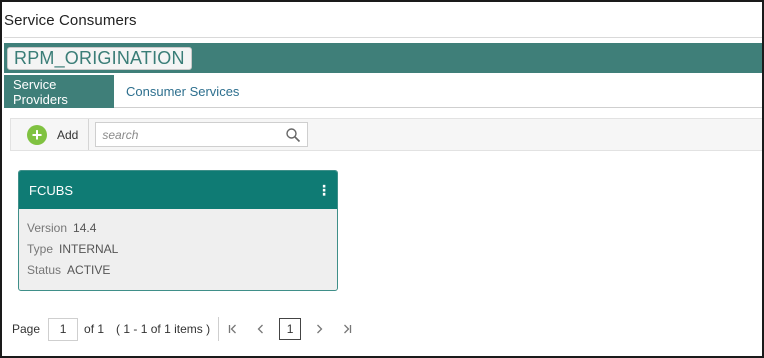 This screenshot has height=358, width=764. I want to click on magnifier-icon, so click(293, 135).